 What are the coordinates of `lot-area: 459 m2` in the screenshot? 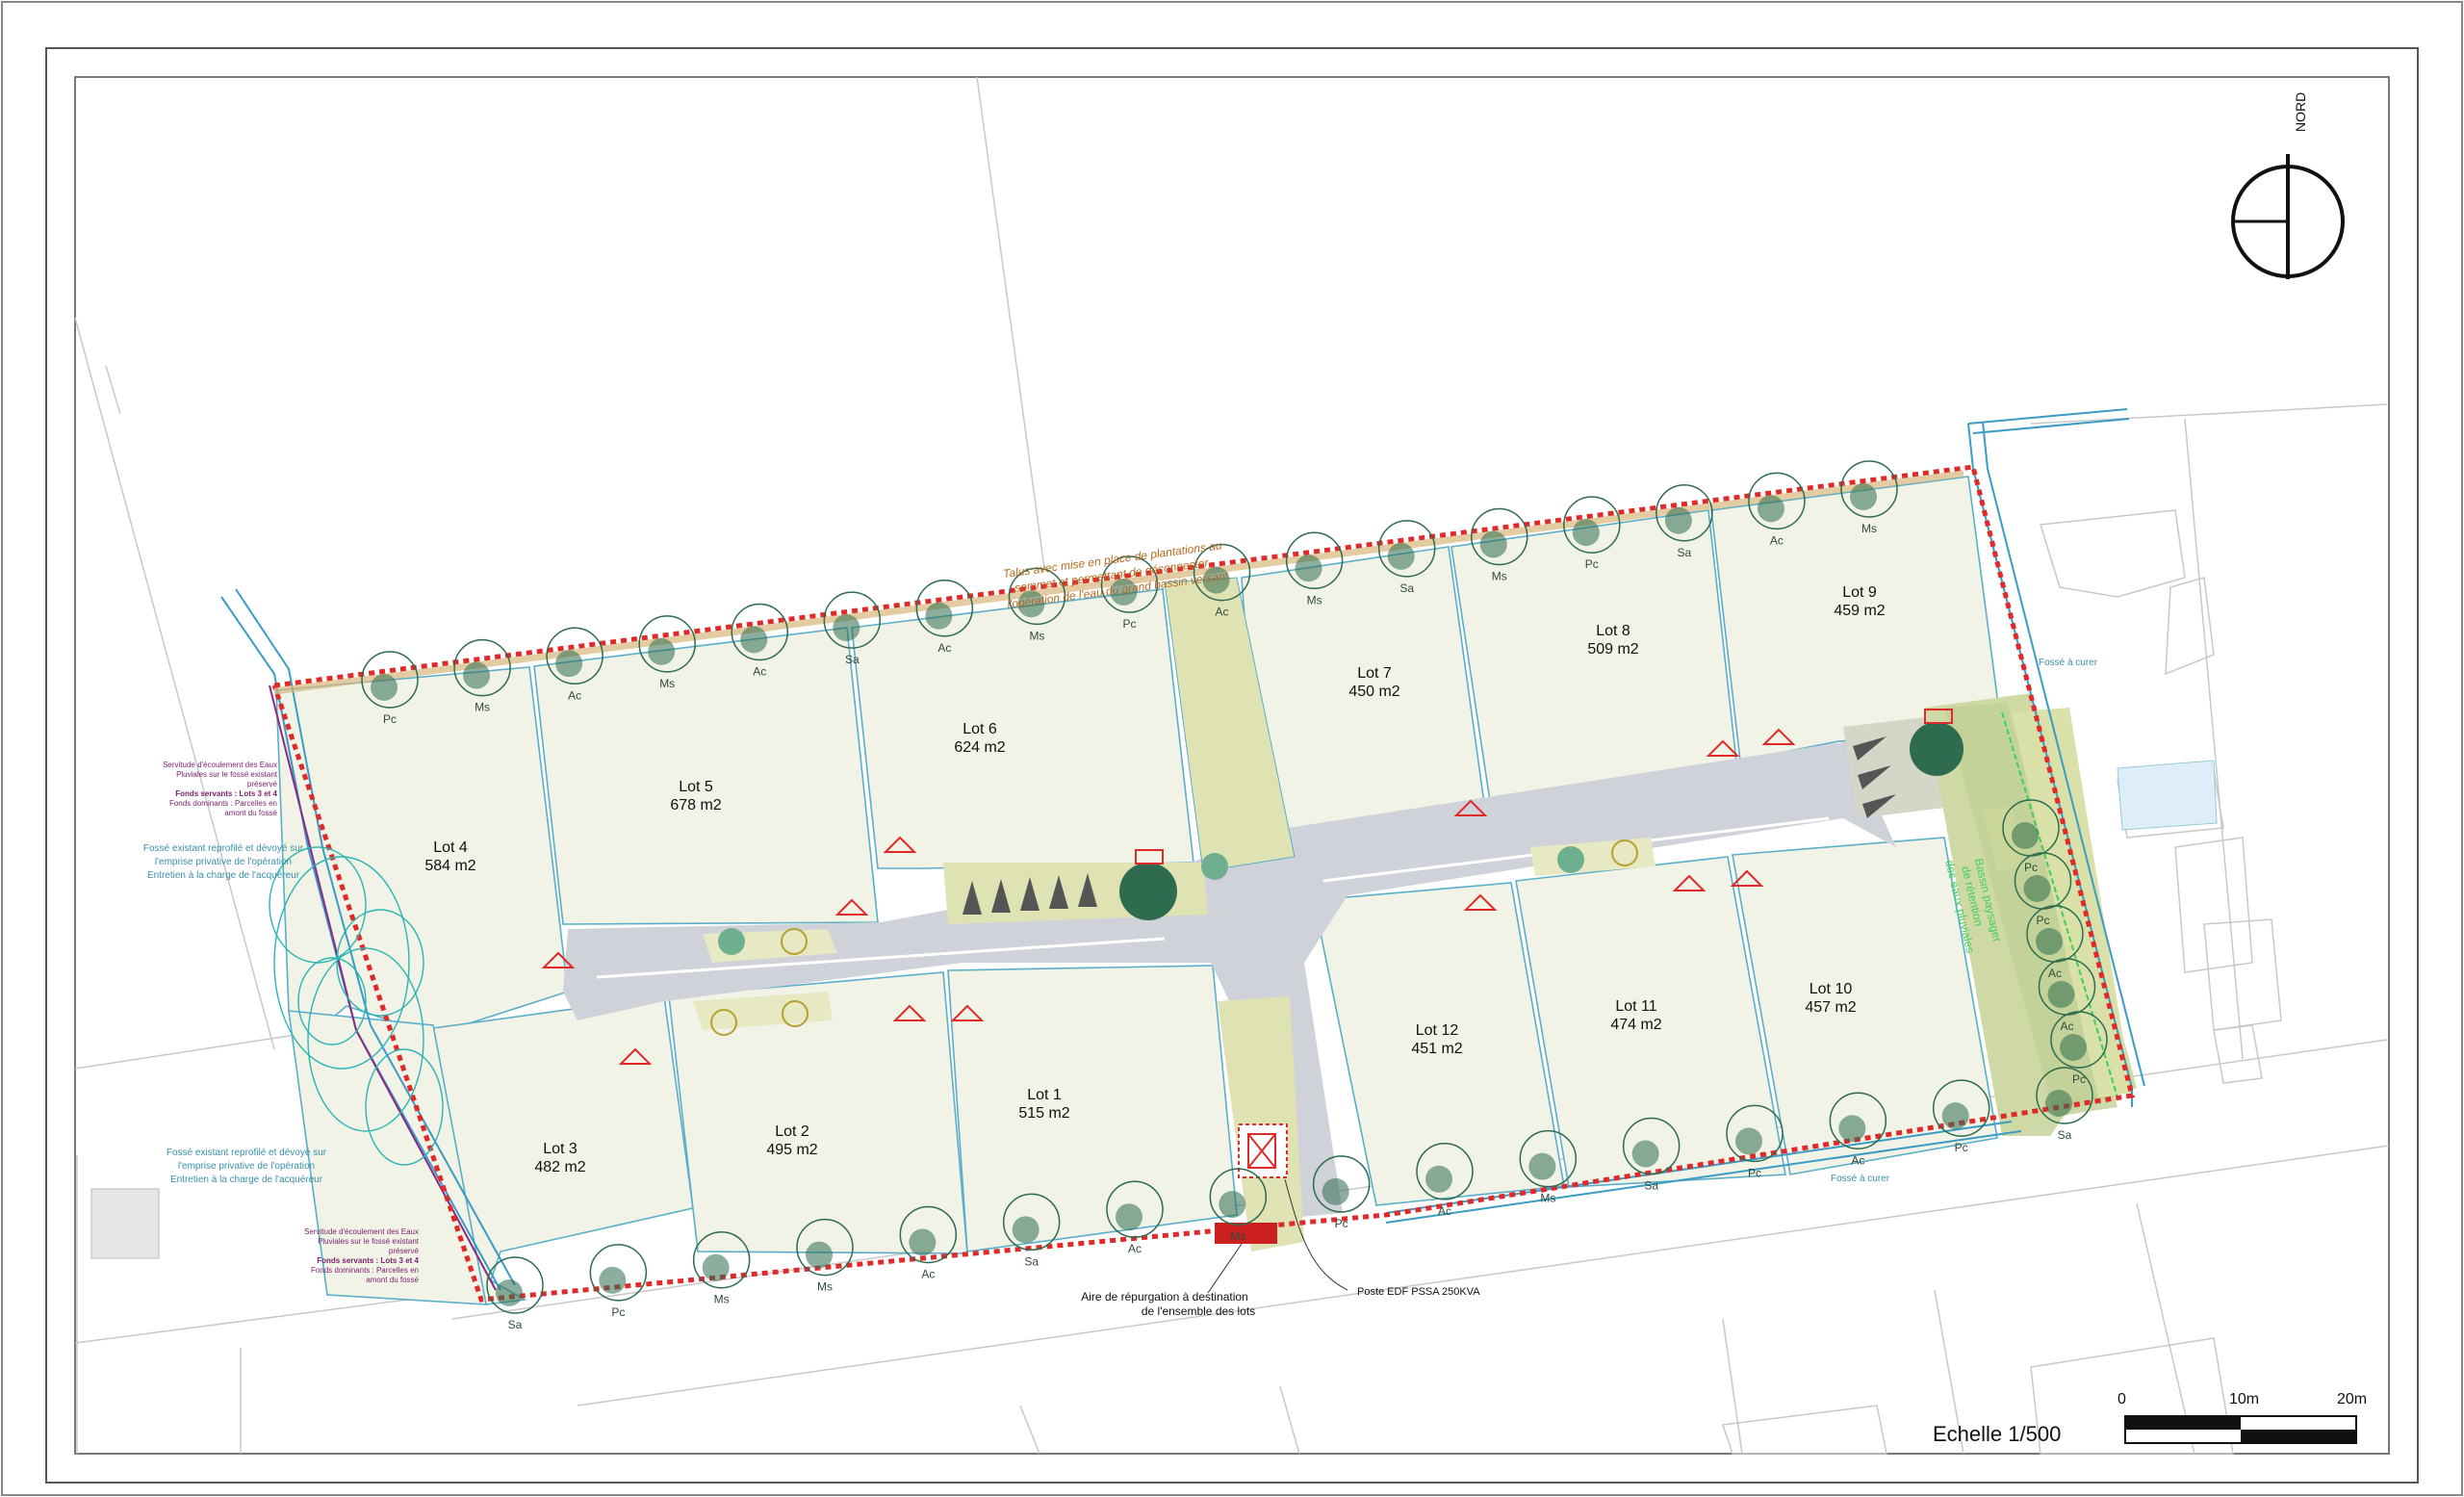 It's located at (1859, 611).